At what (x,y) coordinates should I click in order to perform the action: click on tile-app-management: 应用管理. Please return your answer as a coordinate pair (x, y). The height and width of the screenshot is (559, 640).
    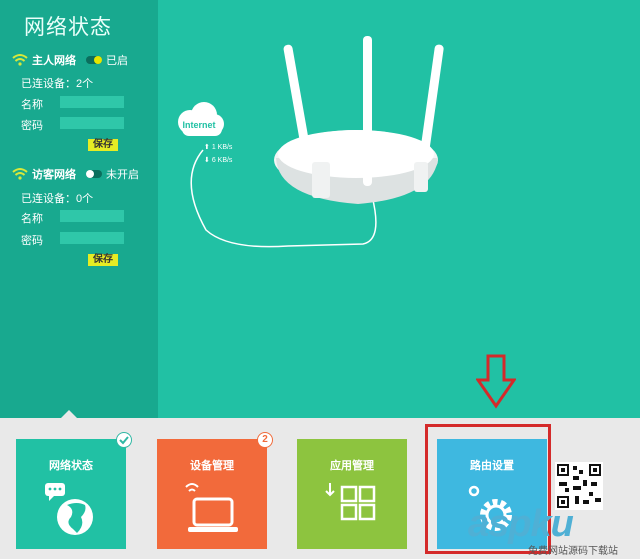
    Looking at the image, I should click on (352, 494).